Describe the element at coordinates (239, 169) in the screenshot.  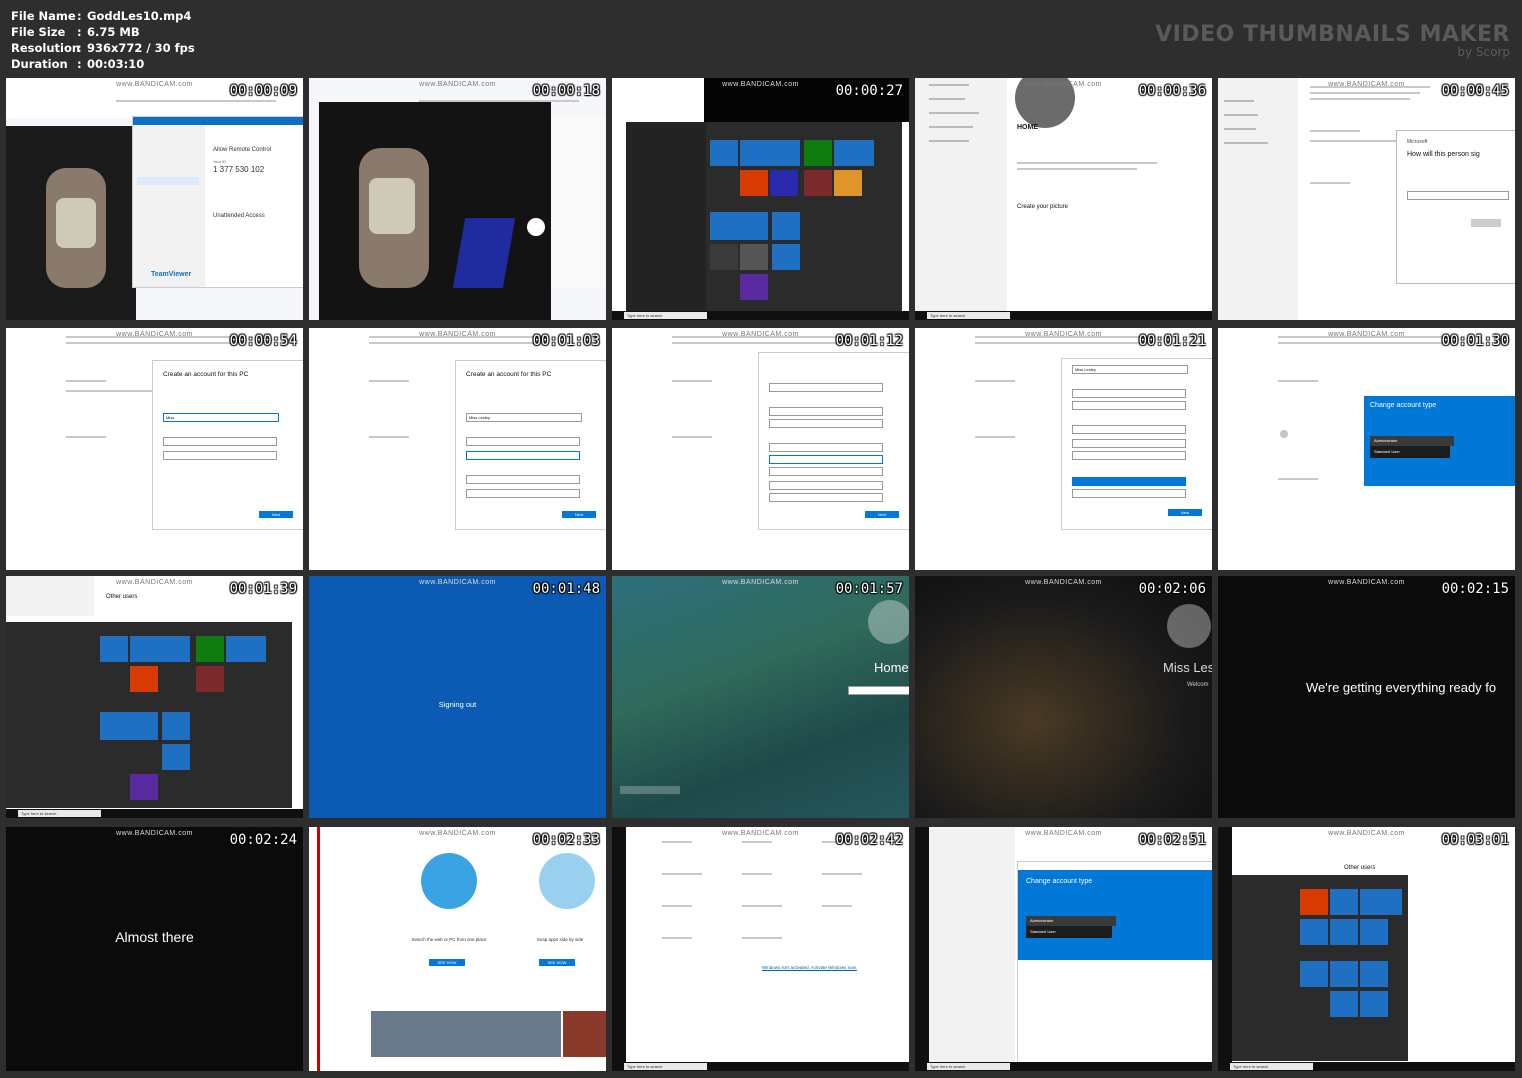
I see `teamviewer-id: 1 377 530 102` at that location.